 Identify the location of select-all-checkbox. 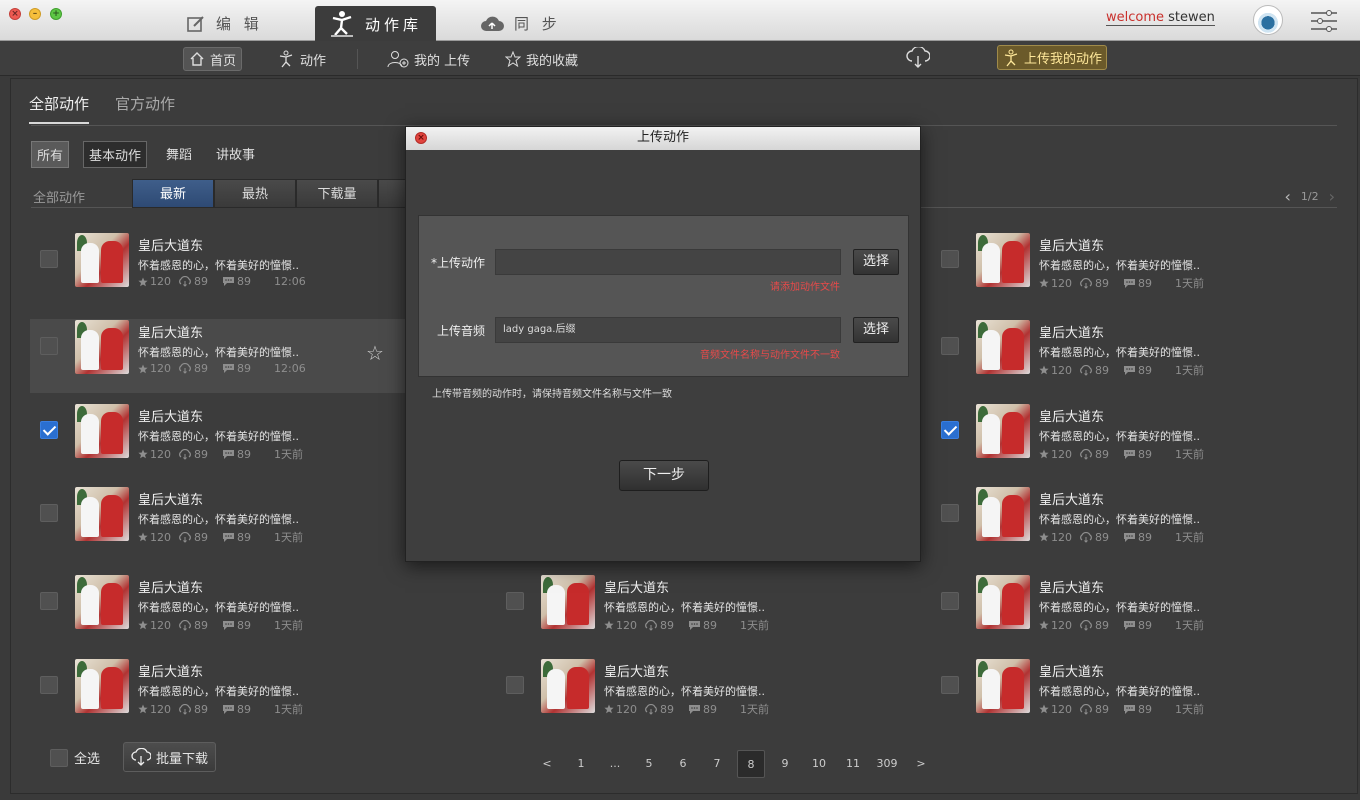
(59, 757).